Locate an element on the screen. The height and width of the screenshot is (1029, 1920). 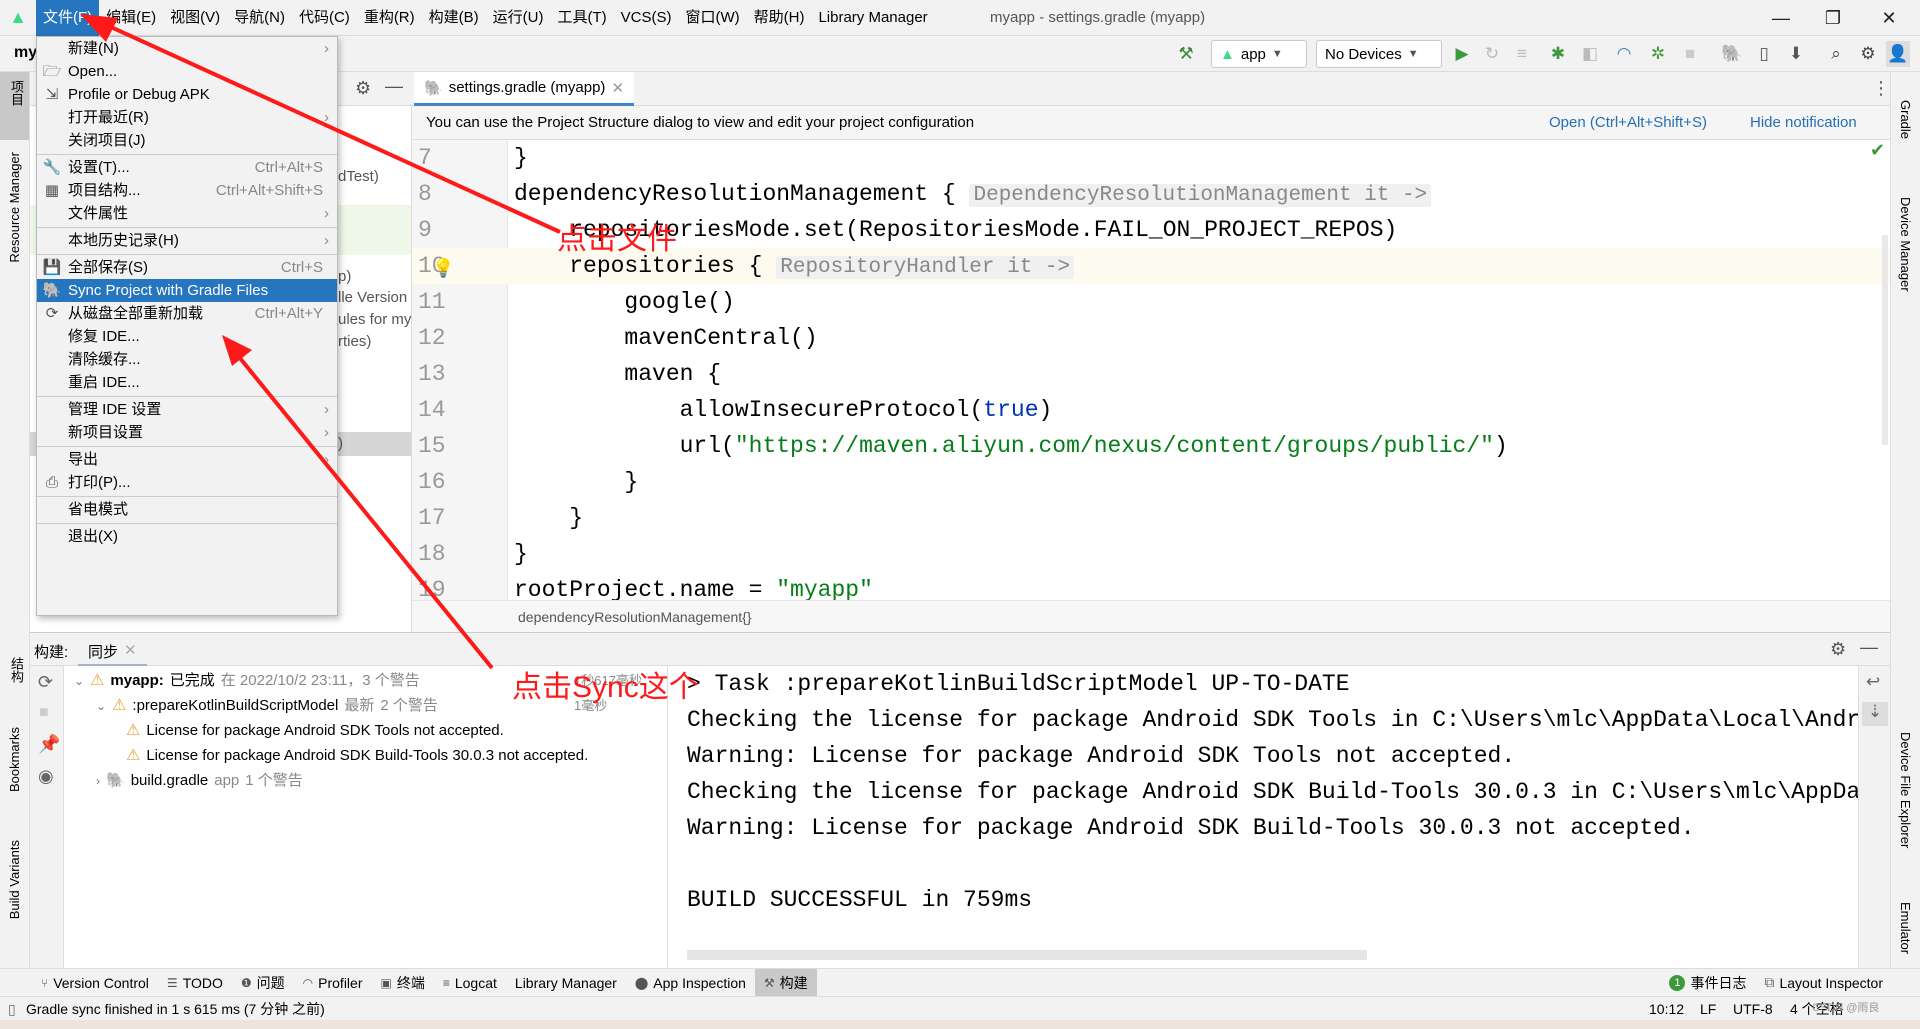
tool-window-3: ◠ Profiler is located at coordinates (333, 983).